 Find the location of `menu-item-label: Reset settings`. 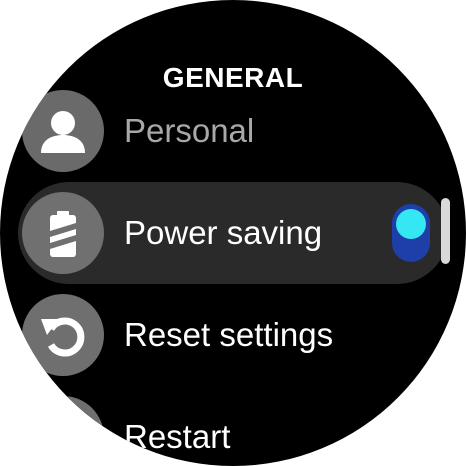

menu-item-label: Reset settings is located at coordinates (229, 334).